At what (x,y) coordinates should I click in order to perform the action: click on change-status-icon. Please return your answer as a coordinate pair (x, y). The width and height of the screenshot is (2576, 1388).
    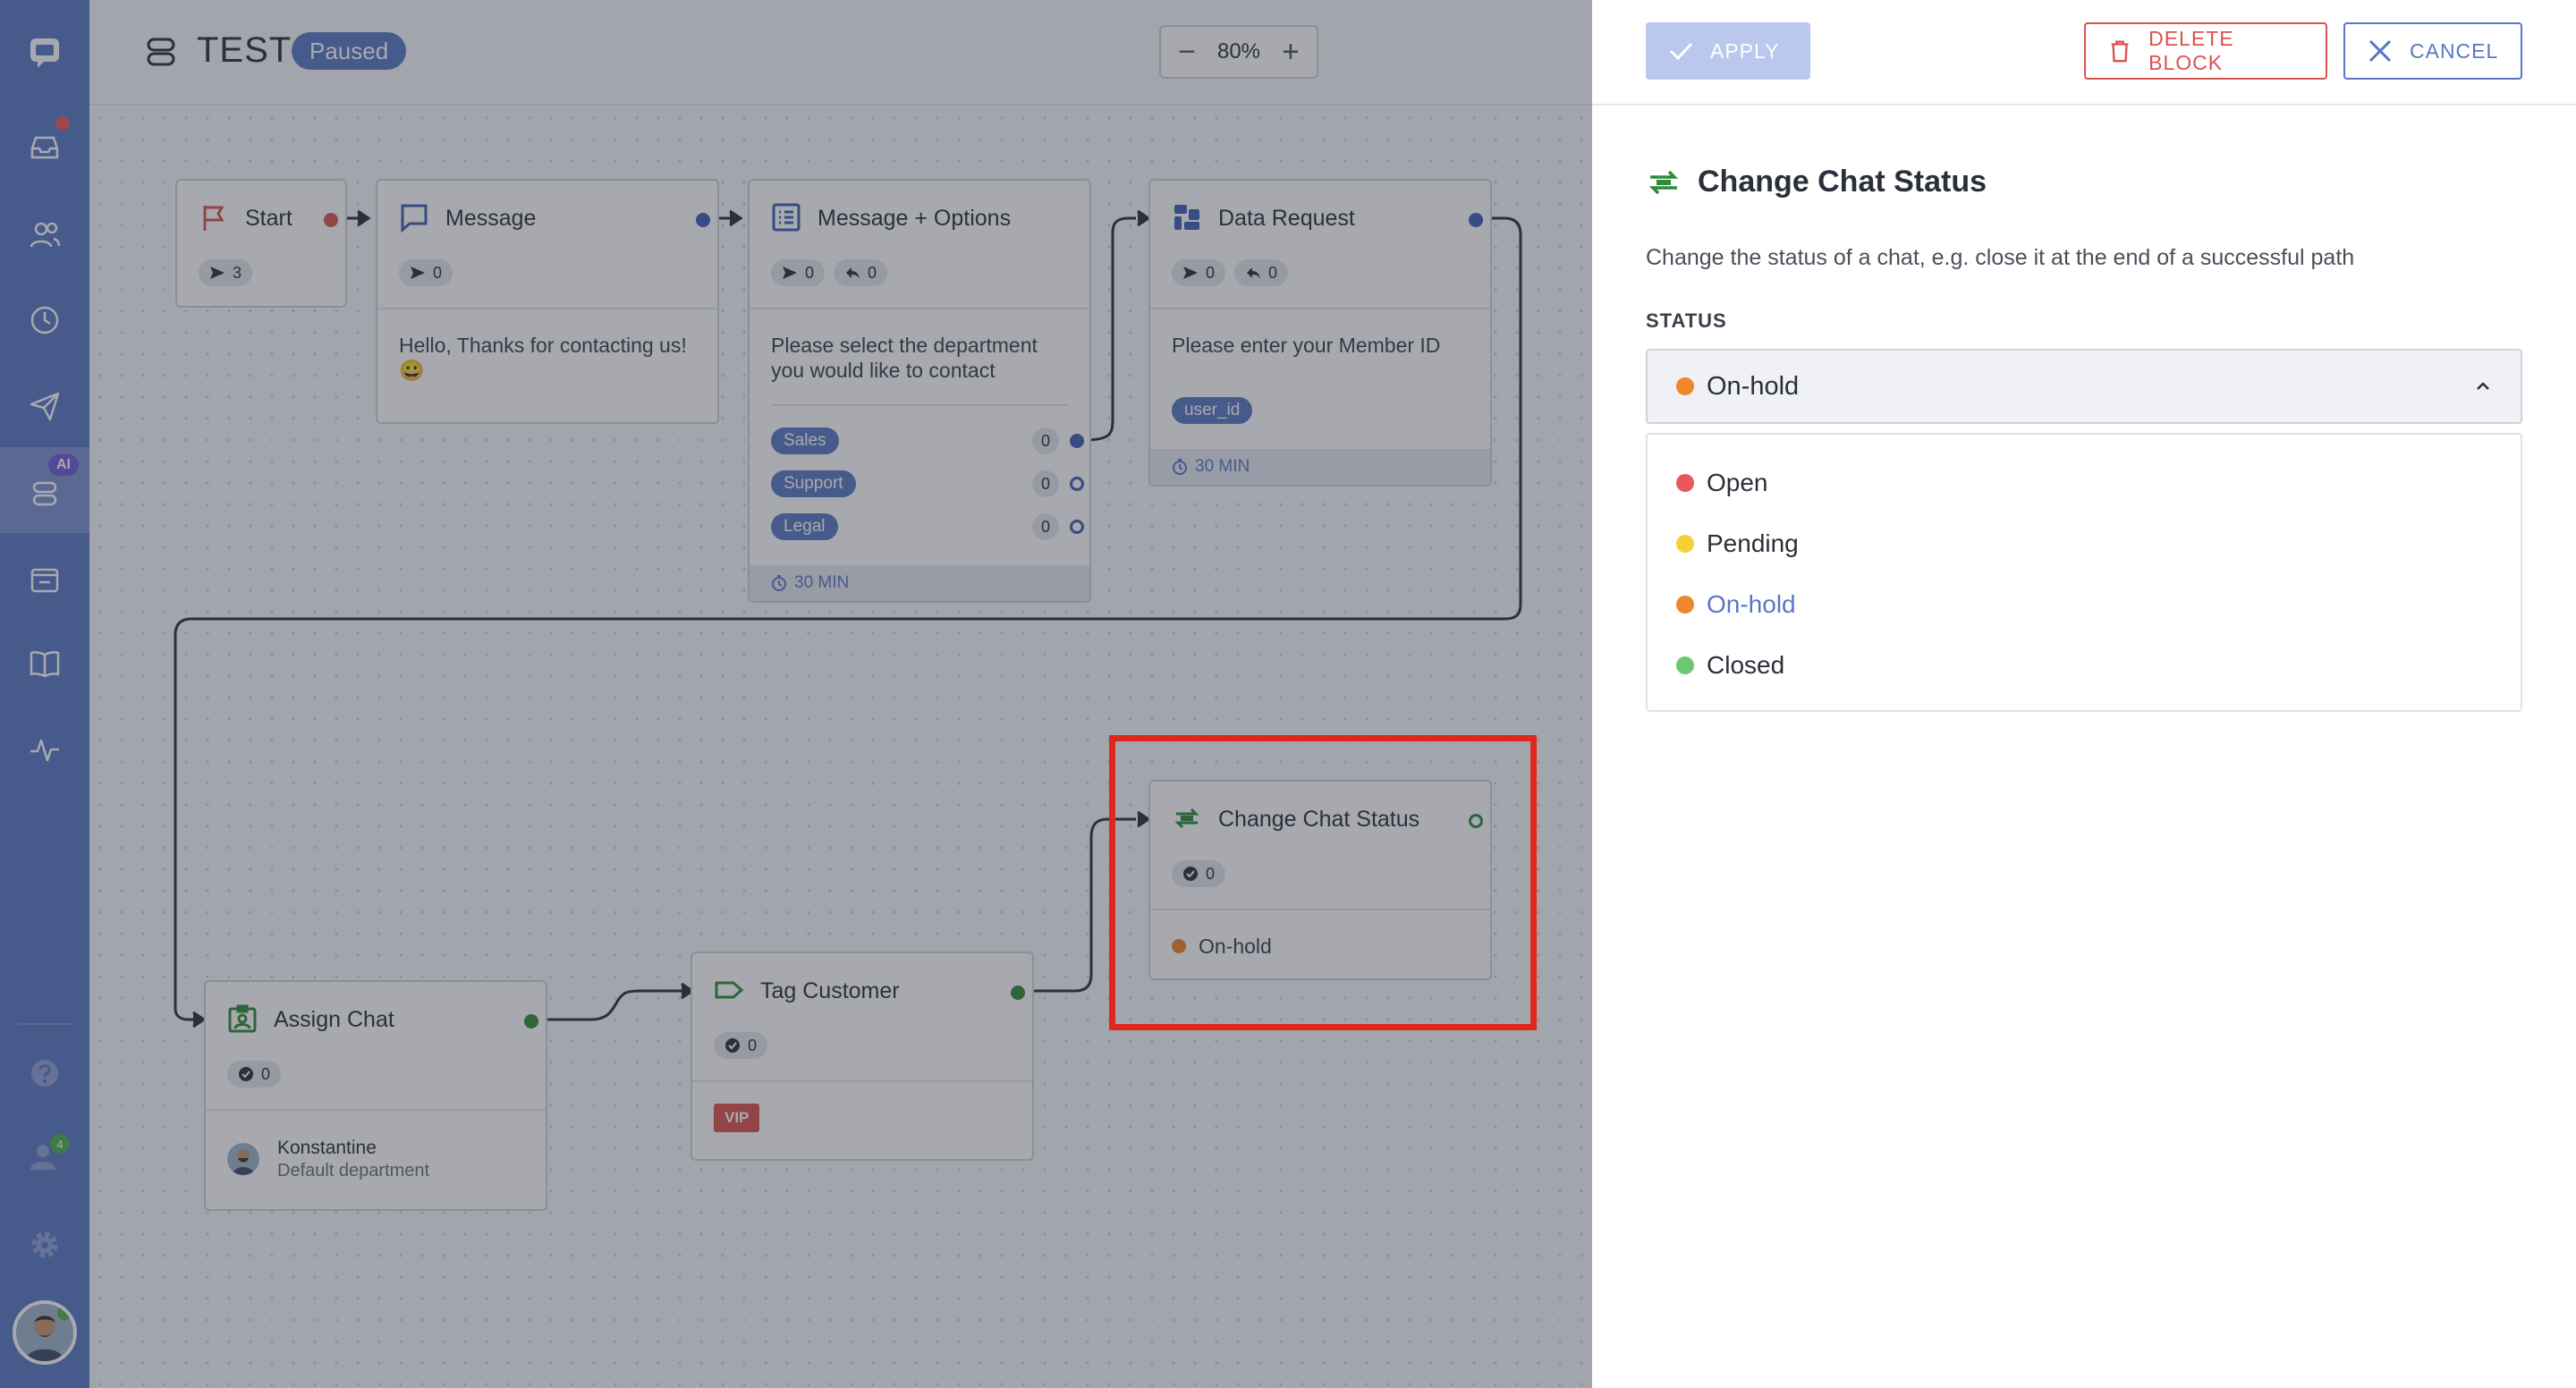
    Looking at the image, I should click on (1663, 182).